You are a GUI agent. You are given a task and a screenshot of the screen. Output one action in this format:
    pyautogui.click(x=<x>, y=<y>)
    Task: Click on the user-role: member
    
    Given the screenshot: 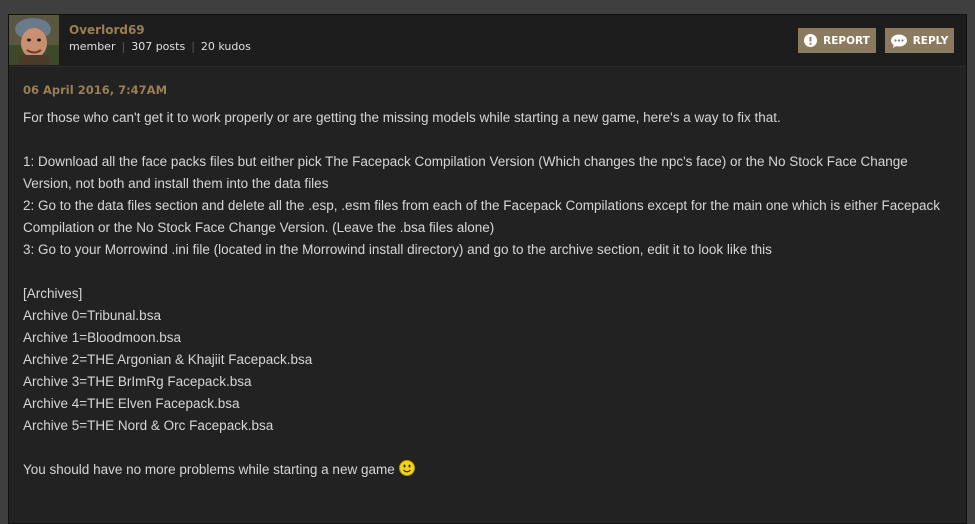 What is the action you would take?
    pyautogui.click(x=92, y=46)
    